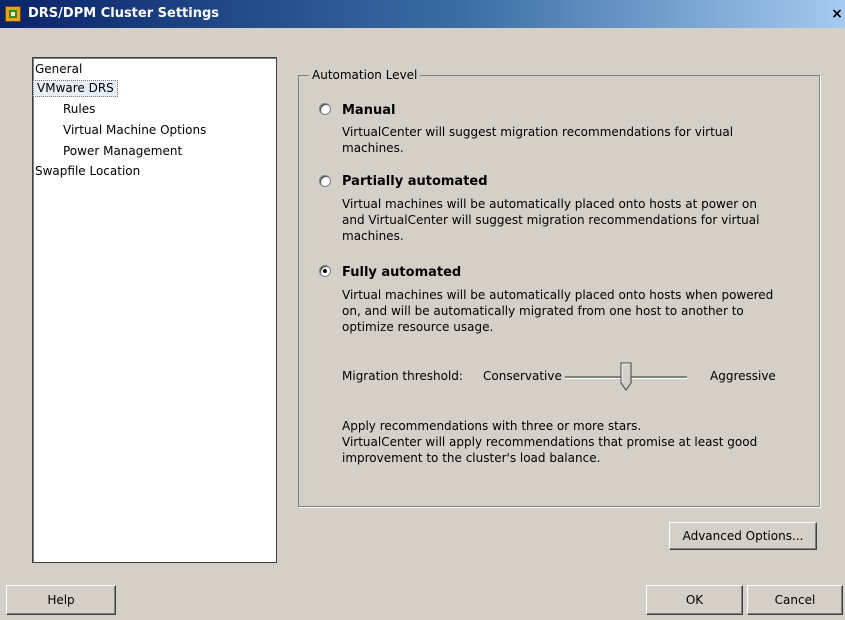 The width and height of the screenshot is (845, 620). What do you see at coordinates (325, 109) in the screenshot?
I see `manual-radio` at bounding box center [325, 109].